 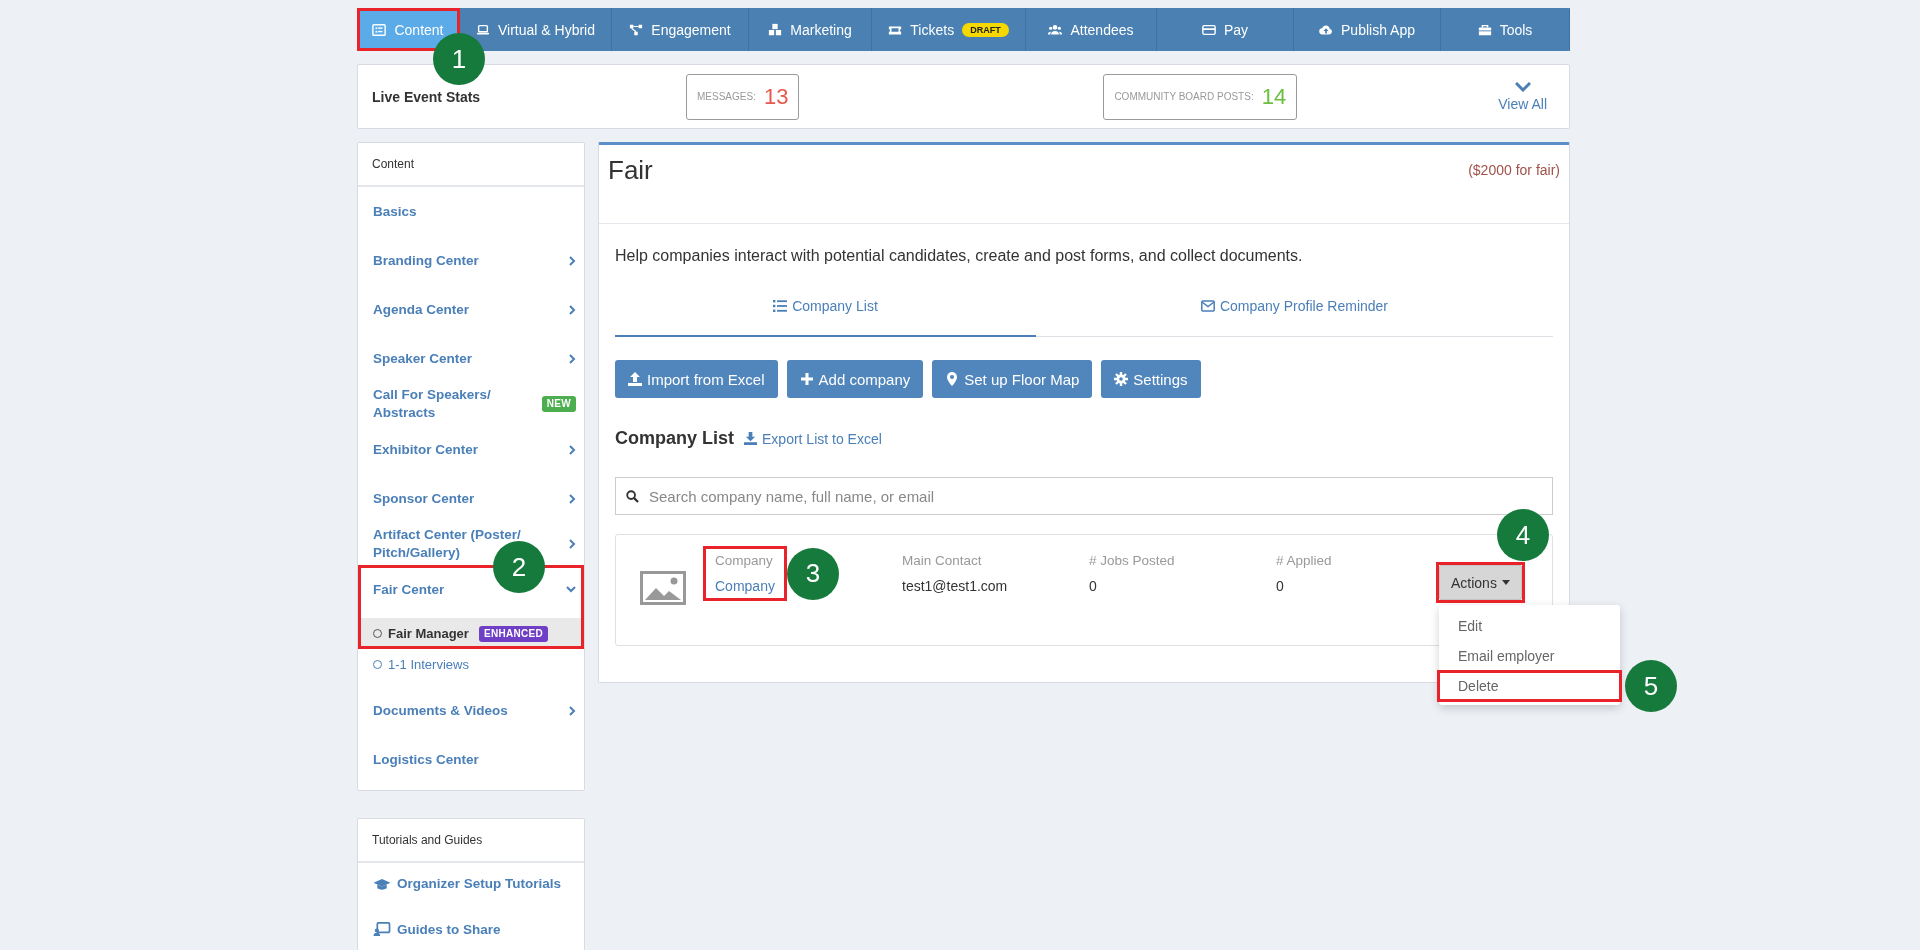 What do you see at coordinates (1529, 656) in the screenshot?
I see `menu-item: Email employer` at bounding box center [1529, 656].